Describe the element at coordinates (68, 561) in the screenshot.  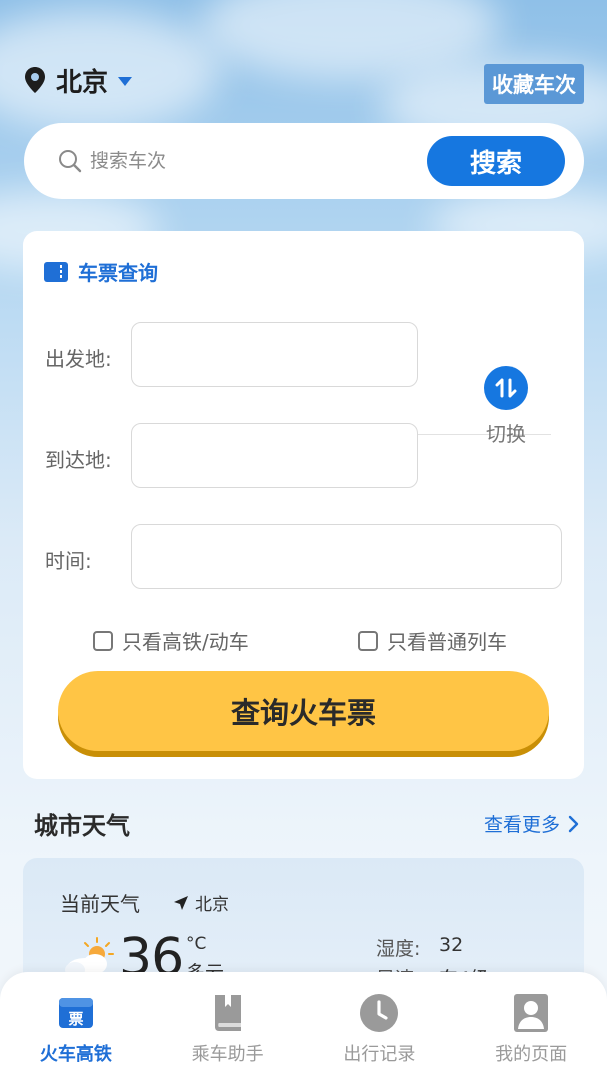
I see `time-label: 时间:` at that location.